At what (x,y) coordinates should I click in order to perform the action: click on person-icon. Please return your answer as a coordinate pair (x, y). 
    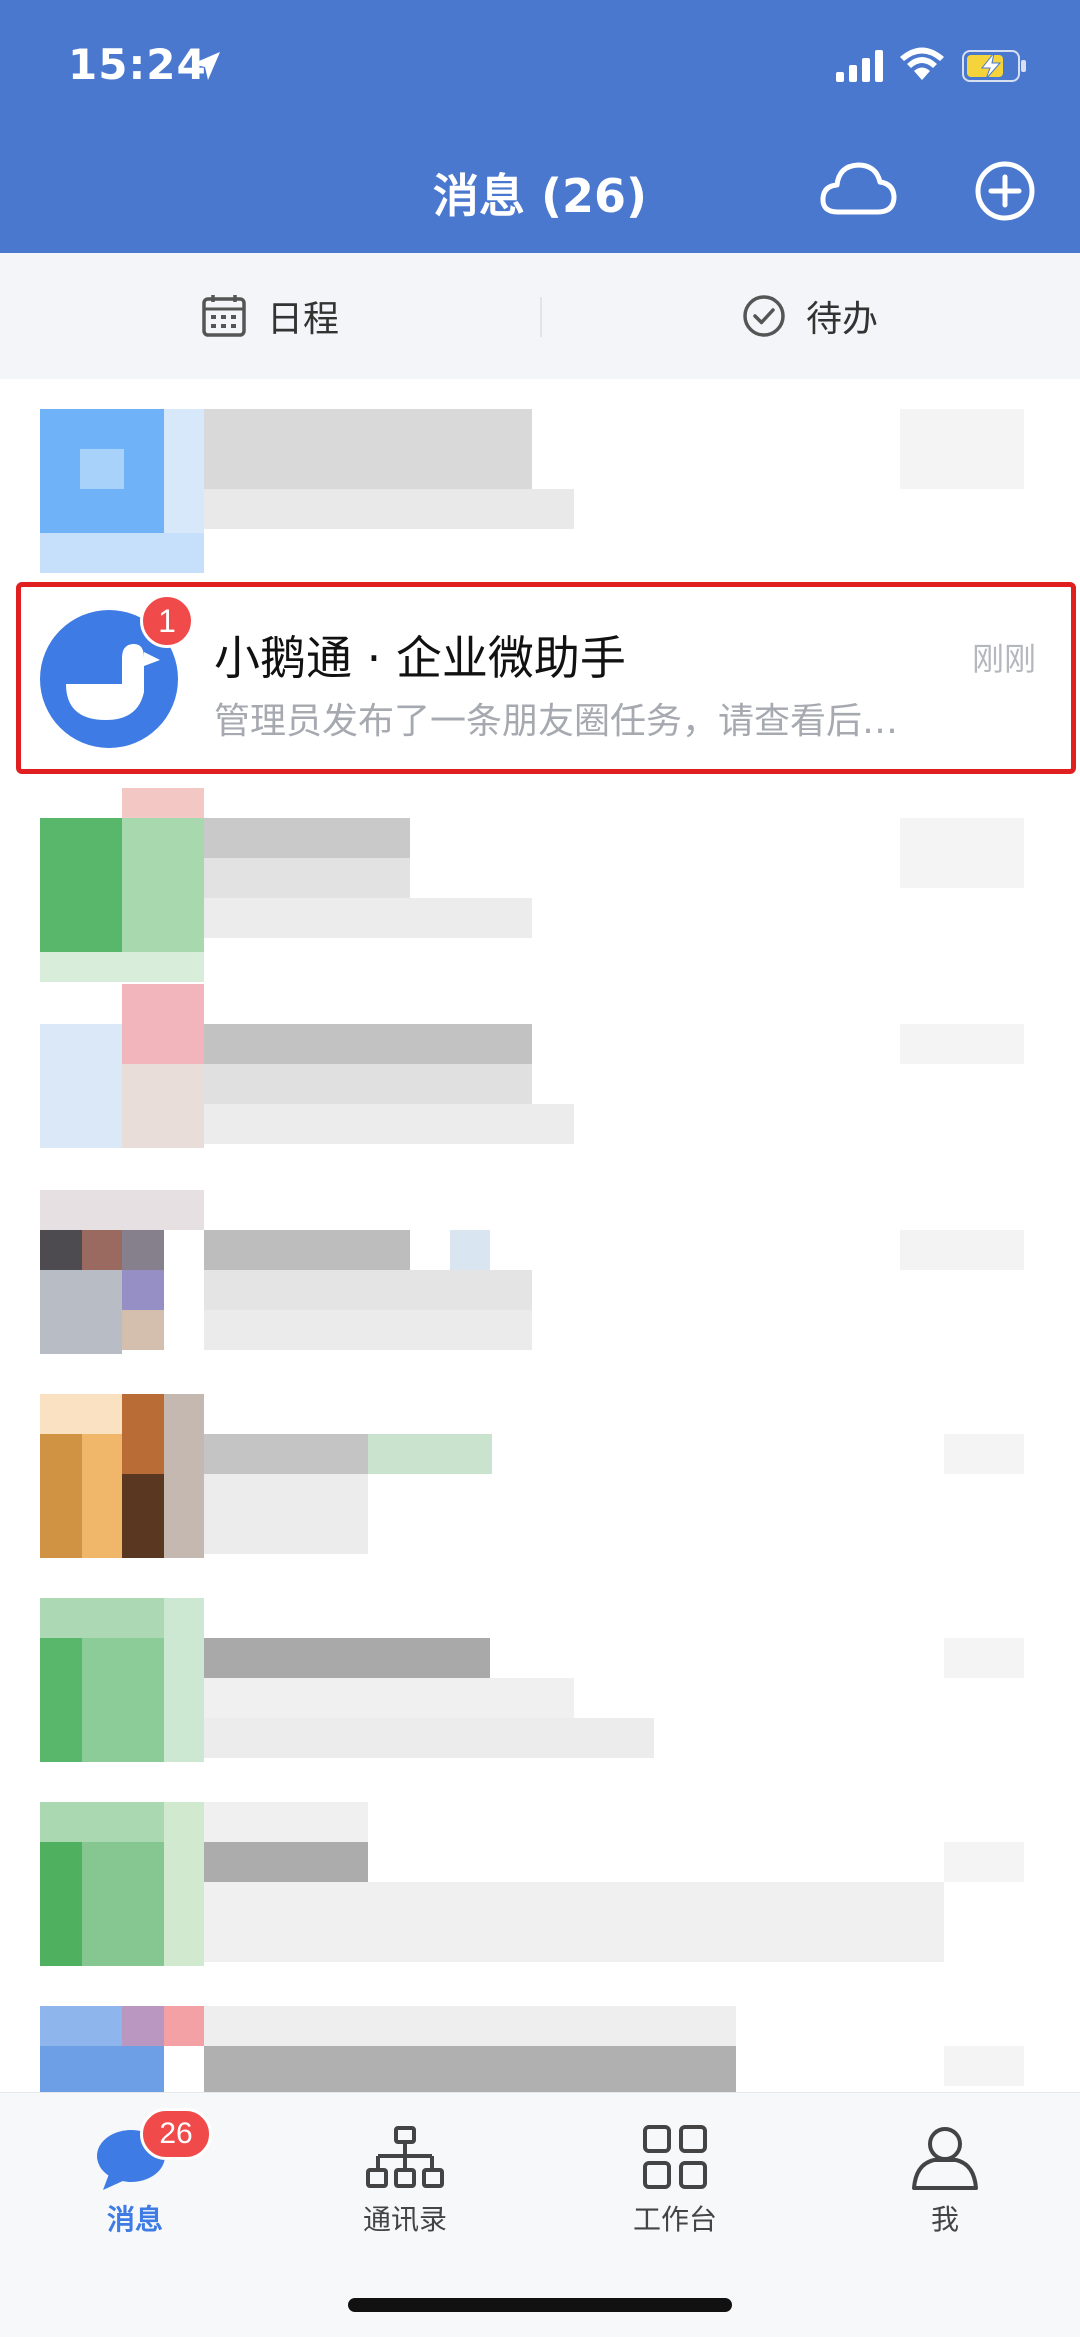
    Looking at the image, I should click on (945, 2158).